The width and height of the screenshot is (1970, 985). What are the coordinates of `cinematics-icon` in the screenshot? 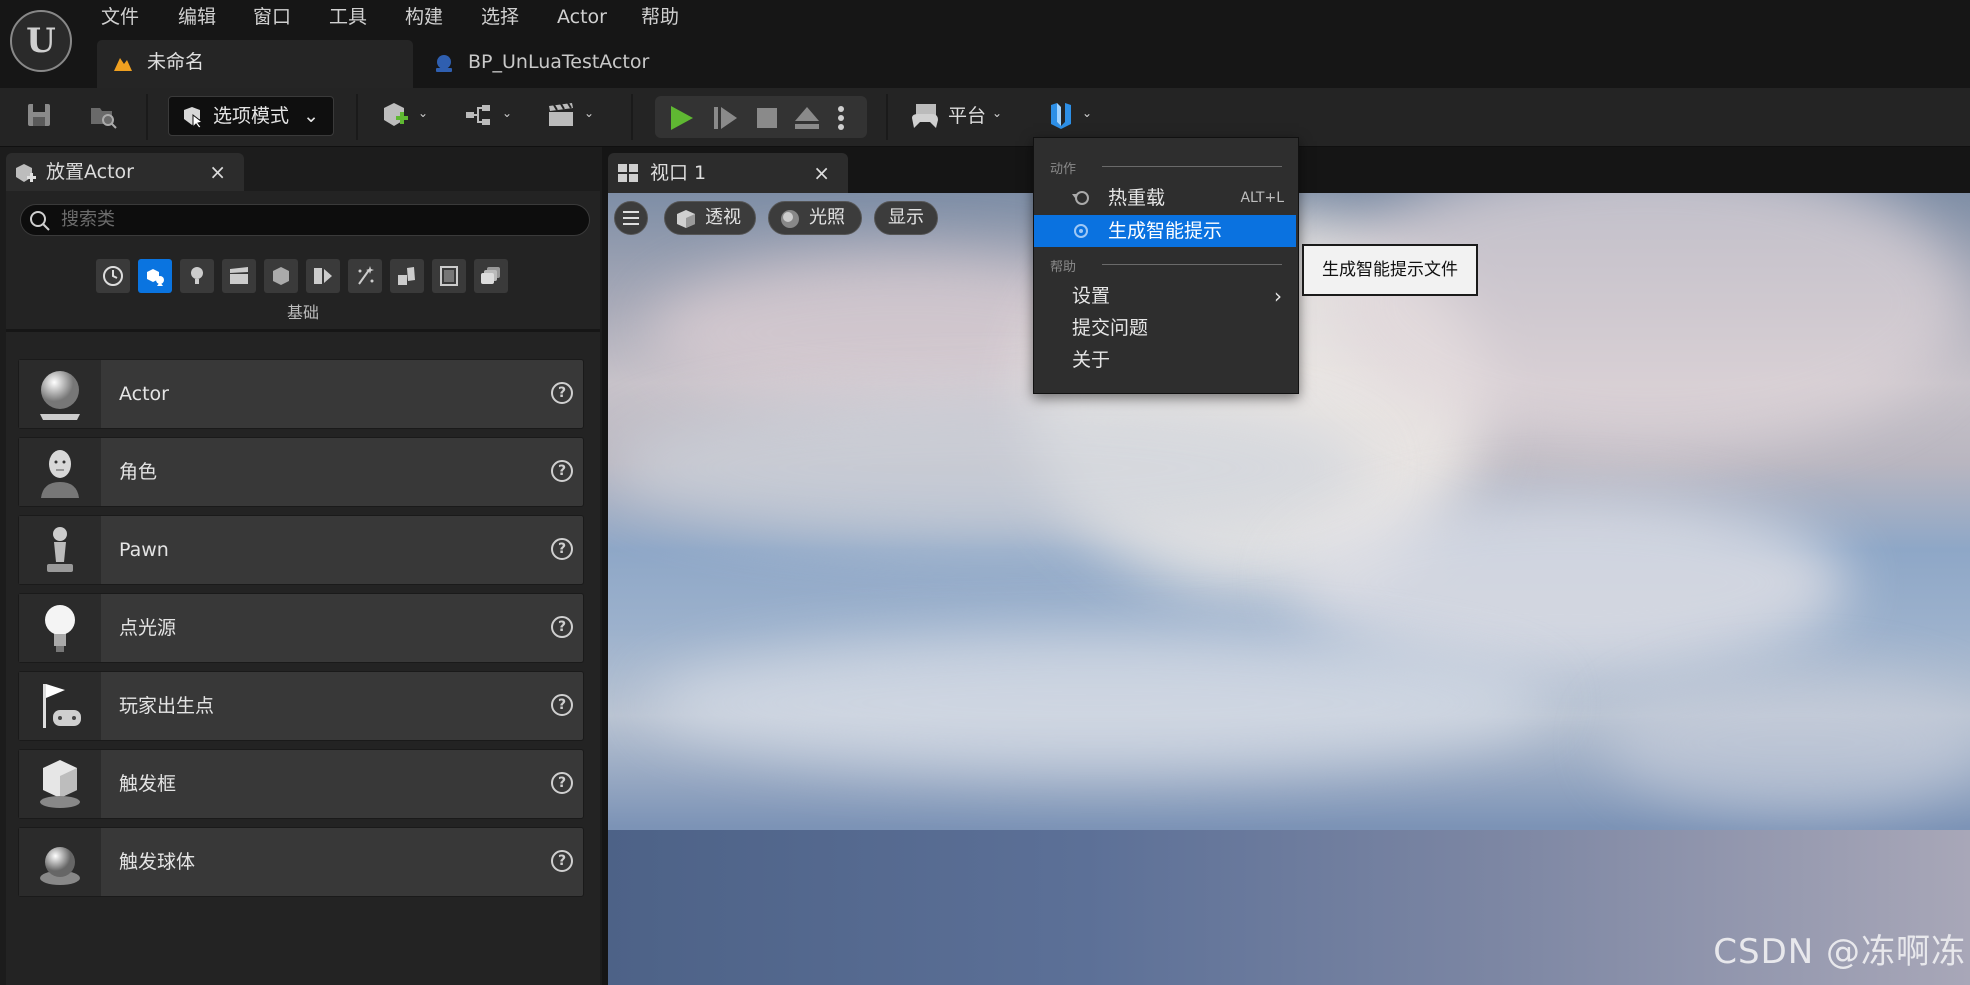 It's located at (561, 115).